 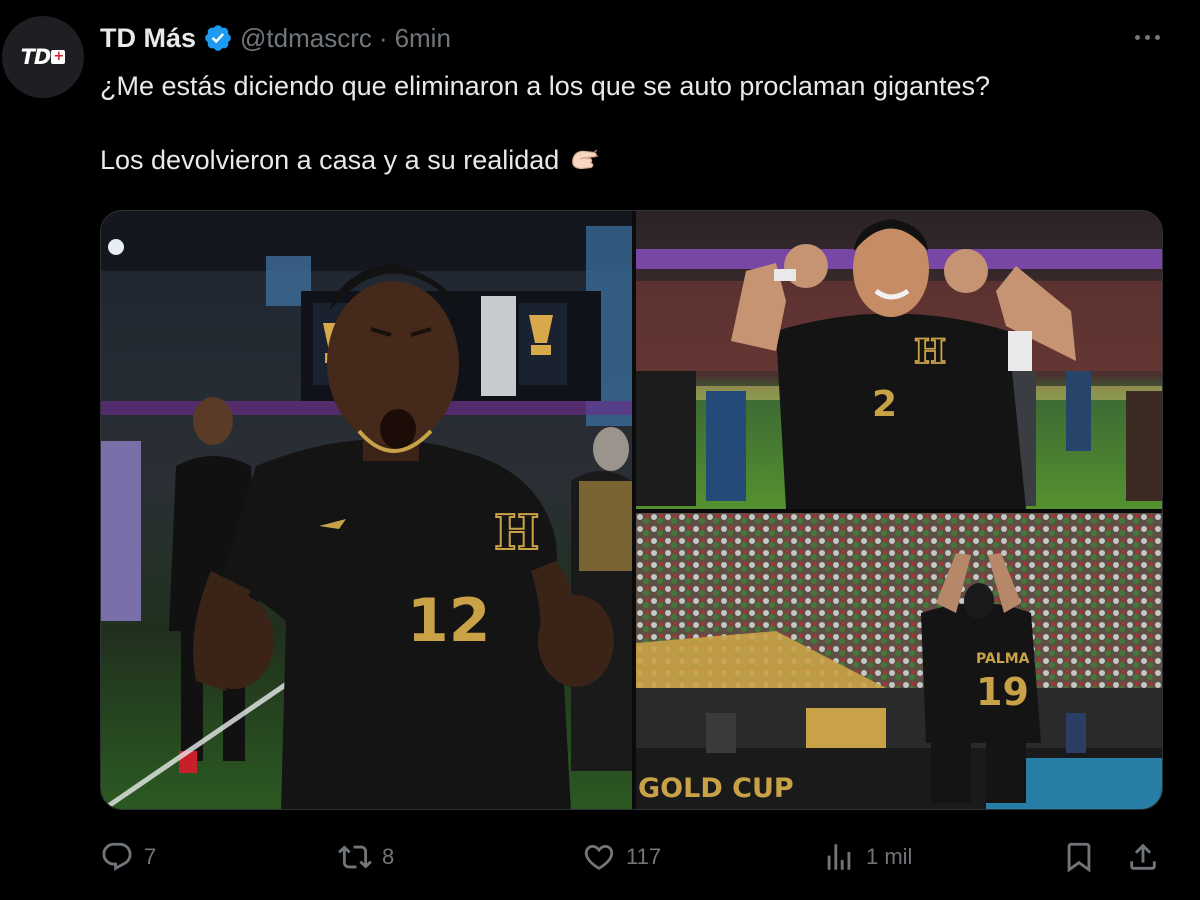 I want to click on avatar: TD +, so click(x=43, y=57).